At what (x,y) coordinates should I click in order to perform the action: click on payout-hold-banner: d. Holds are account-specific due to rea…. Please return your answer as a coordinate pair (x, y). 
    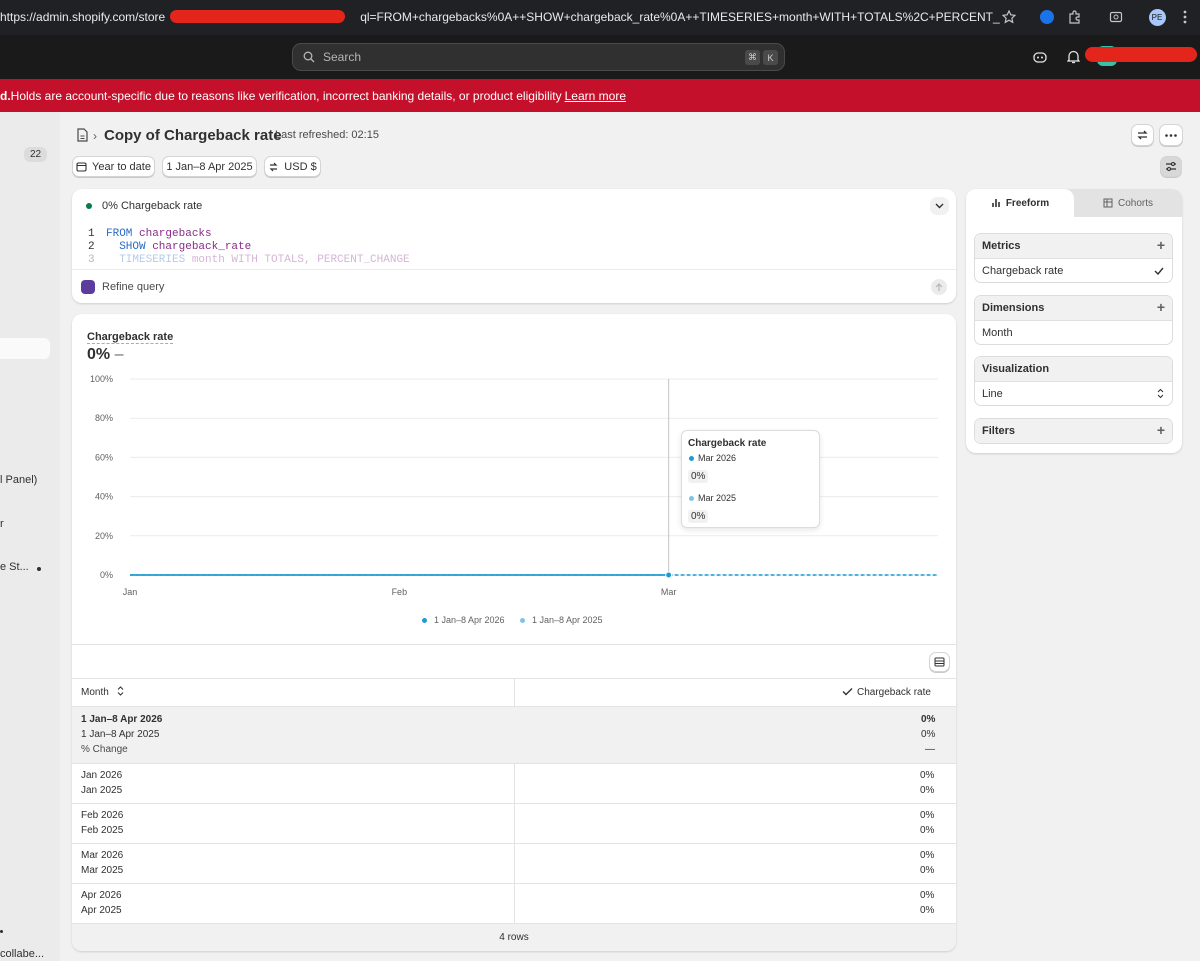
    Looking at the image, I should click on (600, 95).